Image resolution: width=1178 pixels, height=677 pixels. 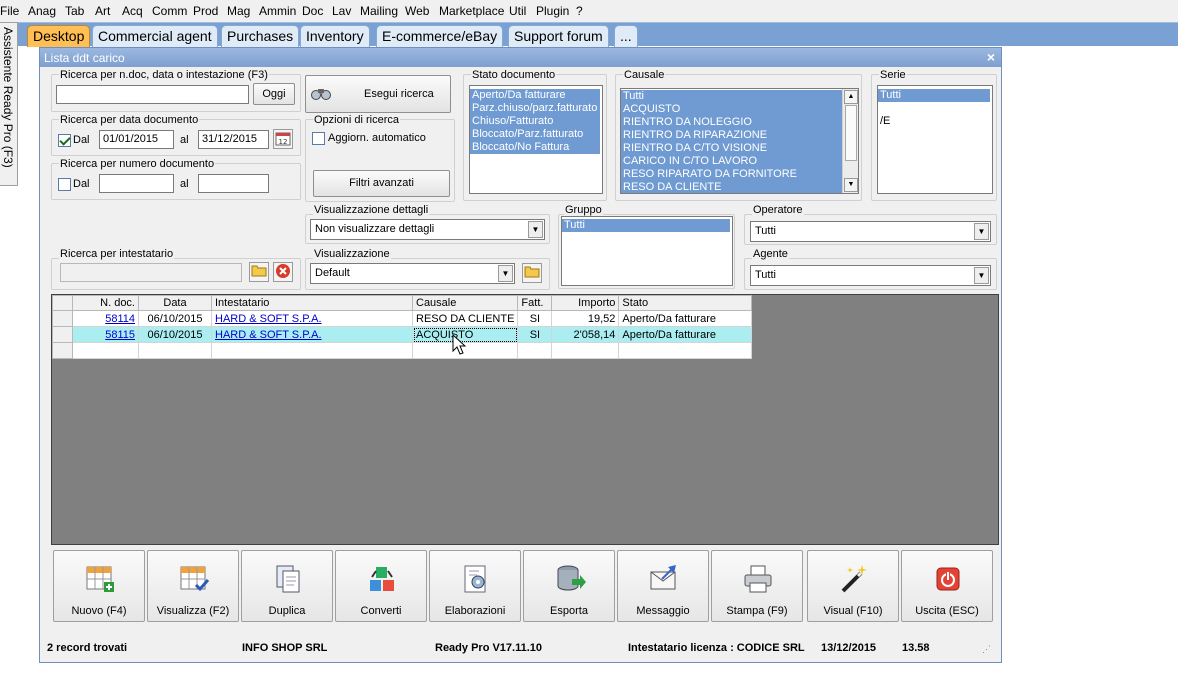 What do you see at coordinates (379, 11) in the screenshot?
I see `menu-mailing: Mailing` at bounding box center [379, 11].